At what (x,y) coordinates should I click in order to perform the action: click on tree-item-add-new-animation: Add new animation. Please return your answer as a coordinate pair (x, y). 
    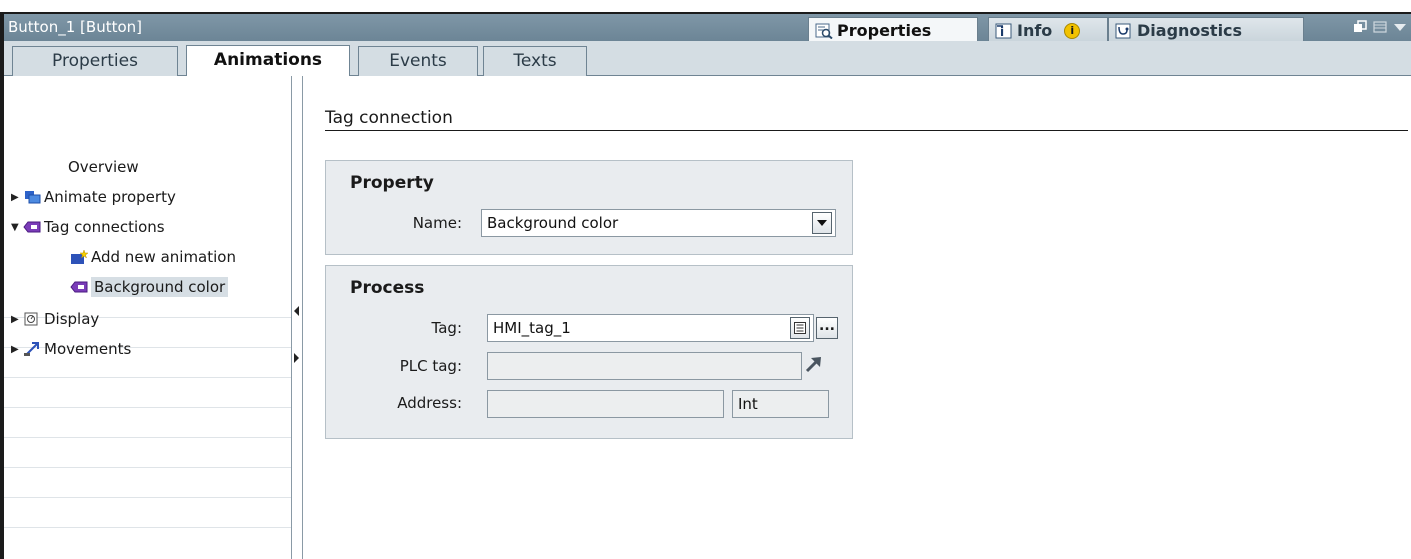
    Looking at the image, I should click on (153, 257).